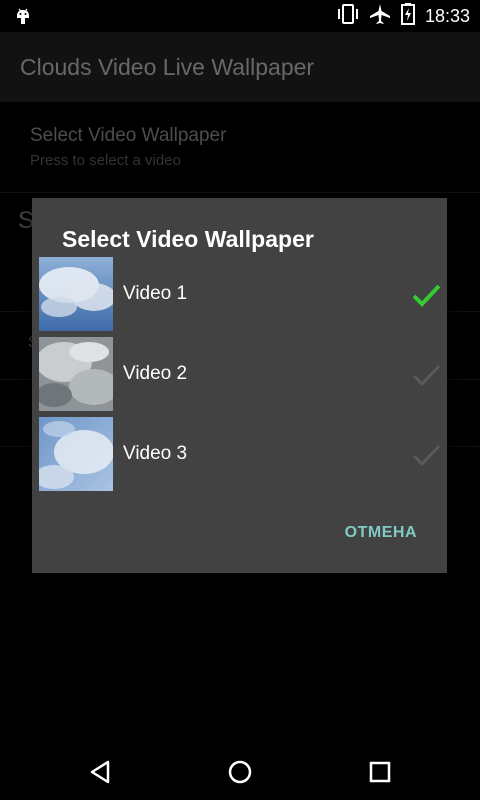 This screenshot has width=480, height=800. I want to click on vibrate-icon, so click(348, 16).